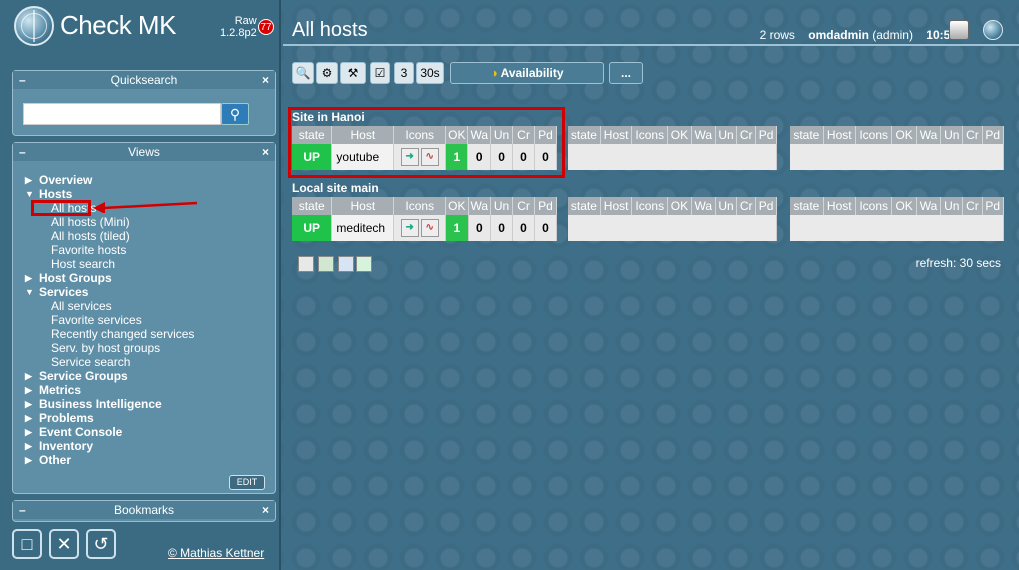  What do you see at coordinates (959, 30) in the screenshot?
I see `page-icon` at bounding box center [959, 30].